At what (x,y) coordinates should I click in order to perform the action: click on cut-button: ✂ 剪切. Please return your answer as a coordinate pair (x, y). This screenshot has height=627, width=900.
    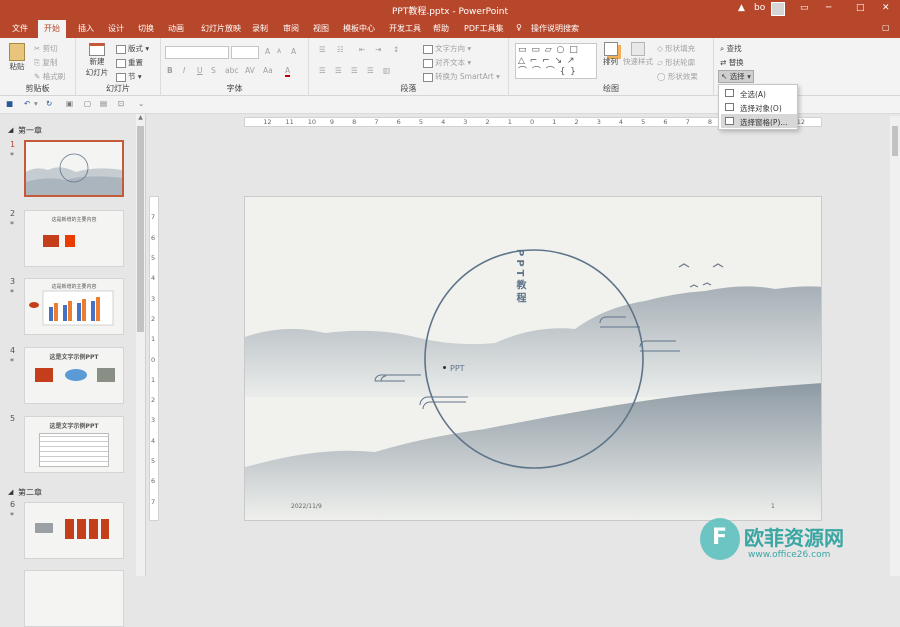
    Looking at the image, I should click on (46, 48).